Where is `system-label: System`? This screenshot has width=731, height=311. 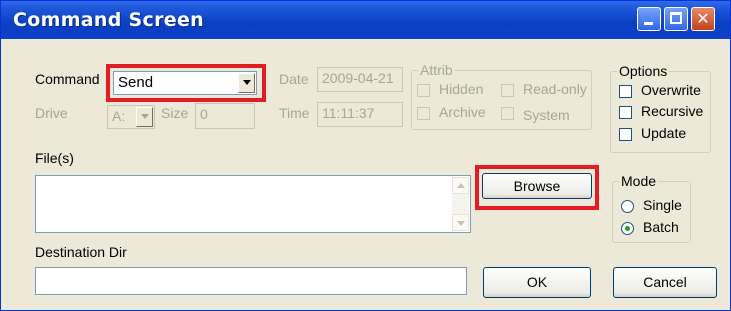
system-label: System is located at coordinates (546, 115).